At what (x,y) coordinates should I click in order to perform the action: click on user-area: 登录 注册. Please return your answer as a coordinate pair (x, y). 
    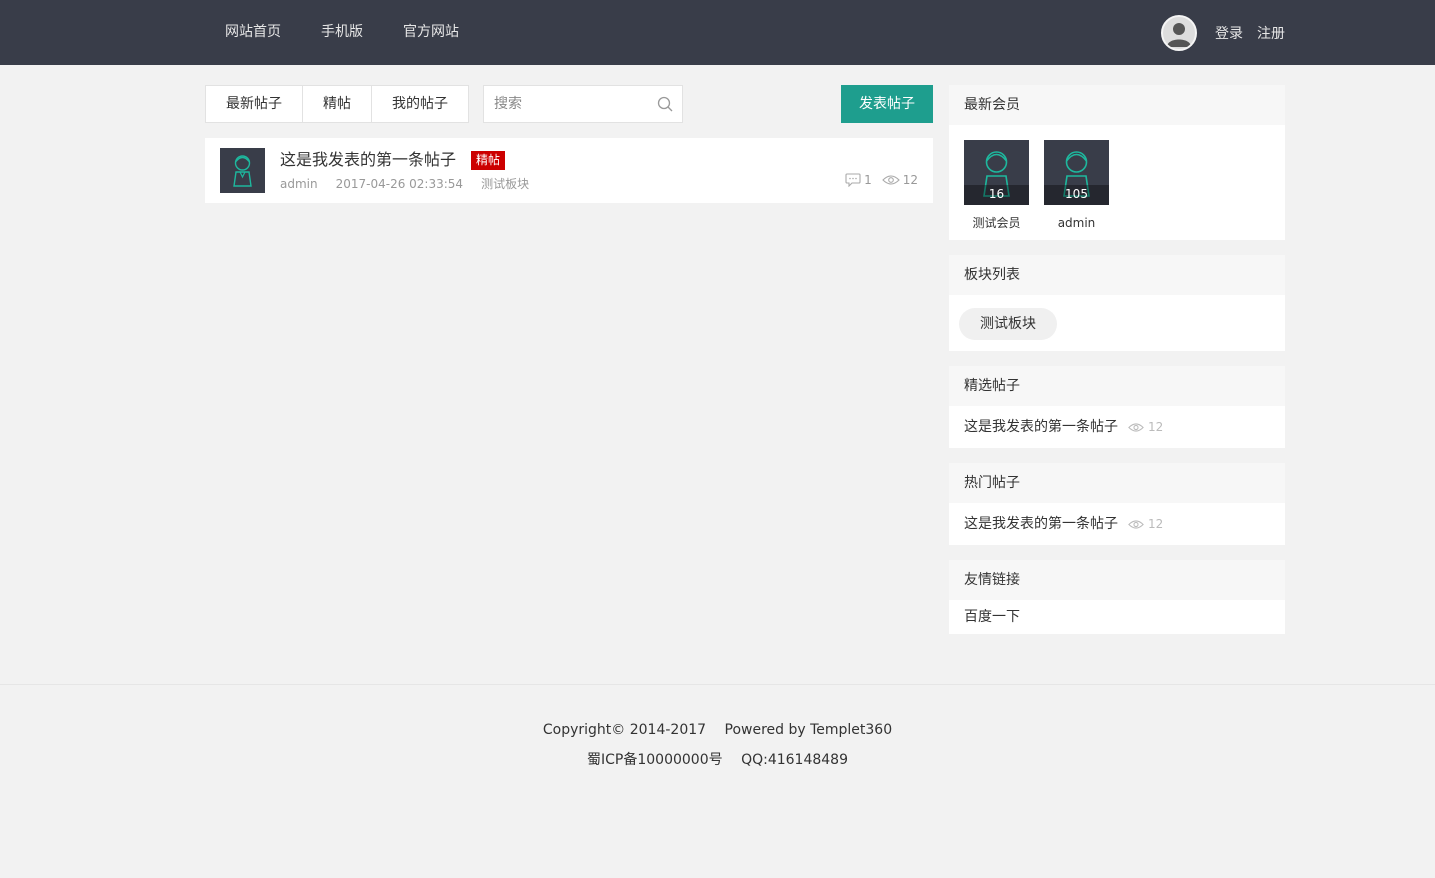
    Looking at the image, I should click on (1223, 32).